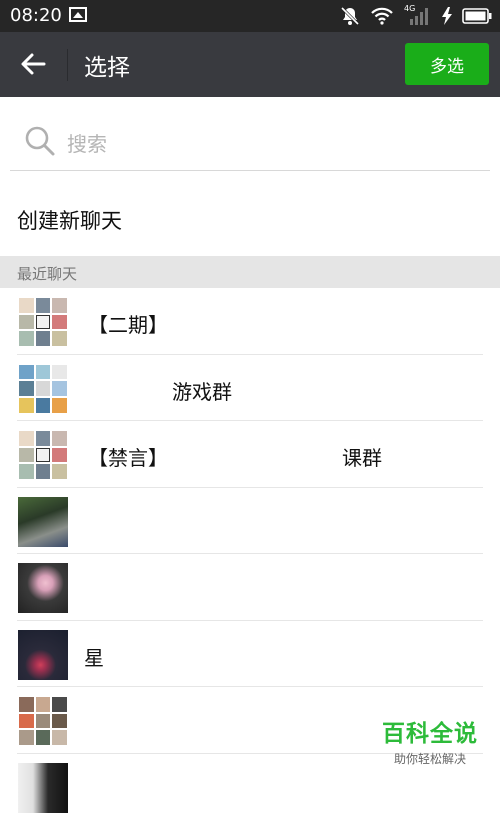  Describe the element at coordinates (43, 588) in the screenshot. I see `flower-avatar` at that location.